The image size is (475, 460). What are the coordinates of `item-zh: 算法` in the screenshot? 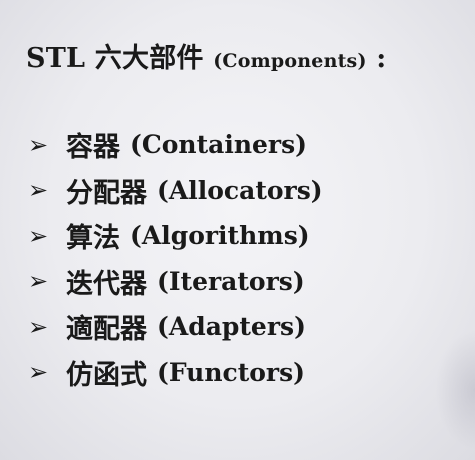 It's located at (93, 239).